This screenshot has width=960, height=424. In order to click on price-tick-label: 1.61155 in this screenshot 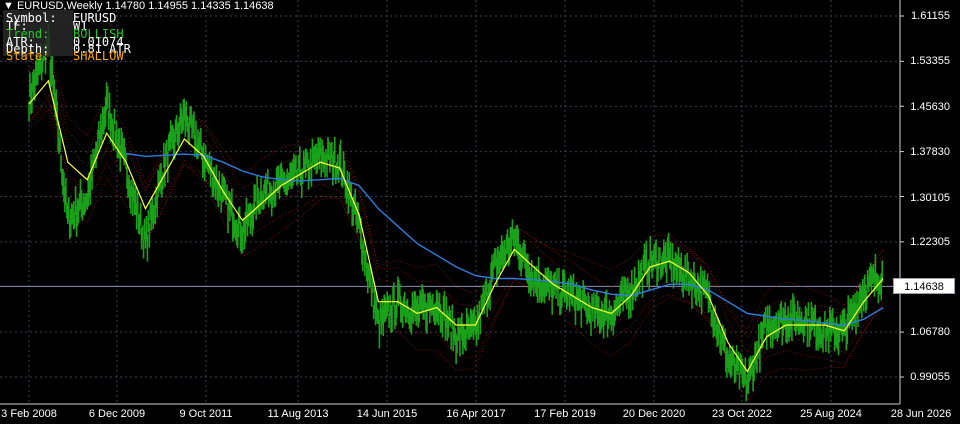, I will do `click(930, 16)`.